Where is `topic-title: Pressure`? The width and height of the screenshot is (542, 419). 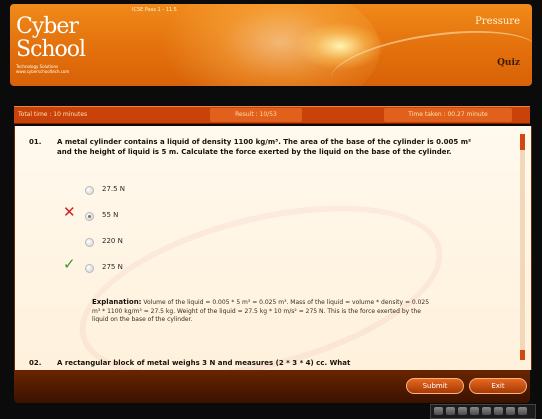
topic-title: Pressure is located at coordinates (497, 21).